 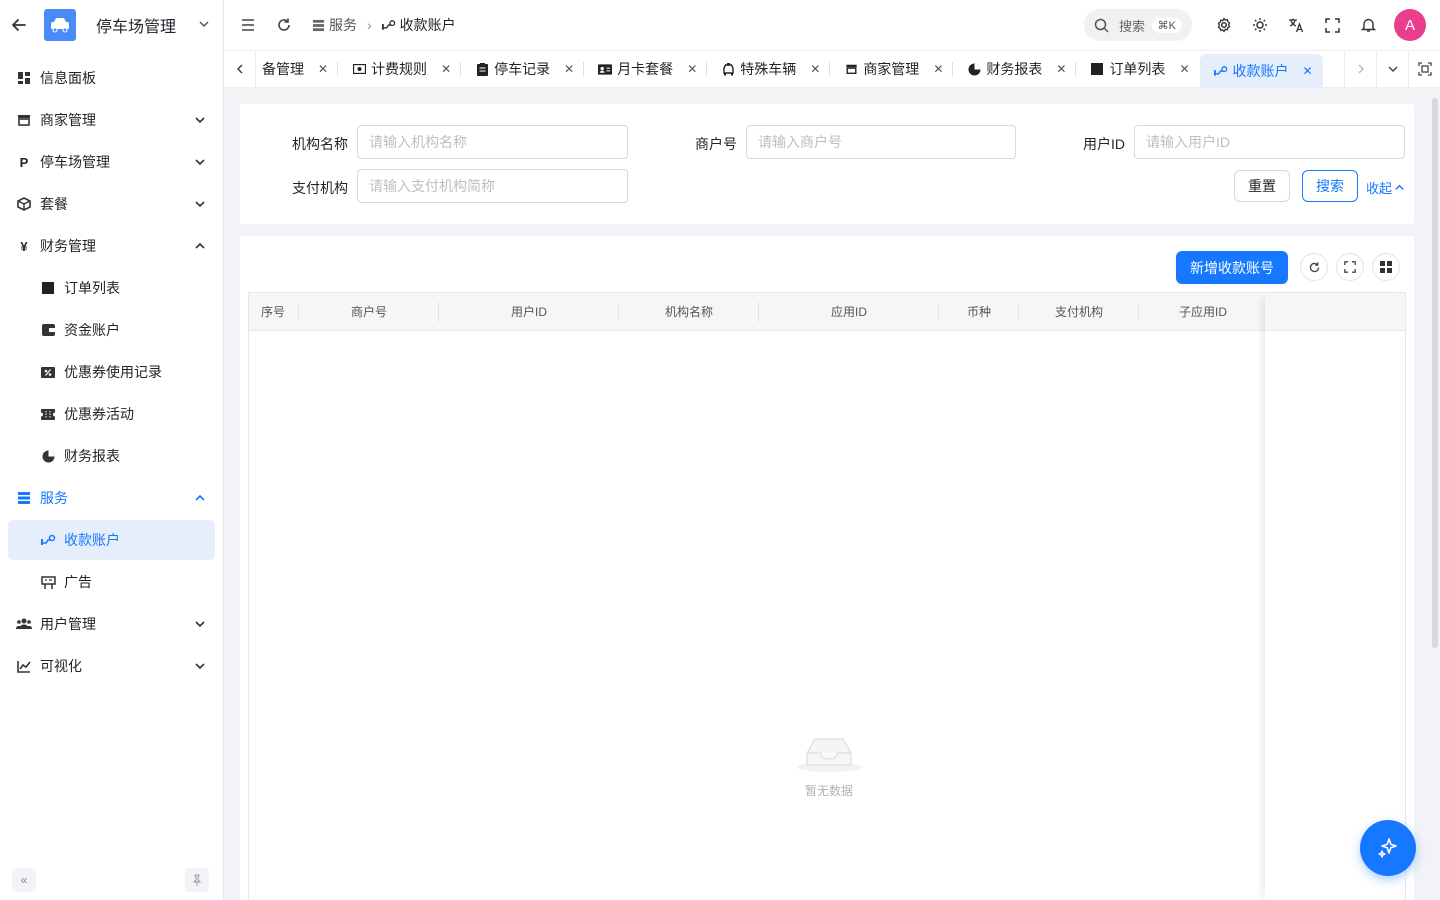 What do you see at coordinates (1269, 142) in the screenshot?
I see `user-id-input: 请输入用户ID` at bounding box center [1269, 142].